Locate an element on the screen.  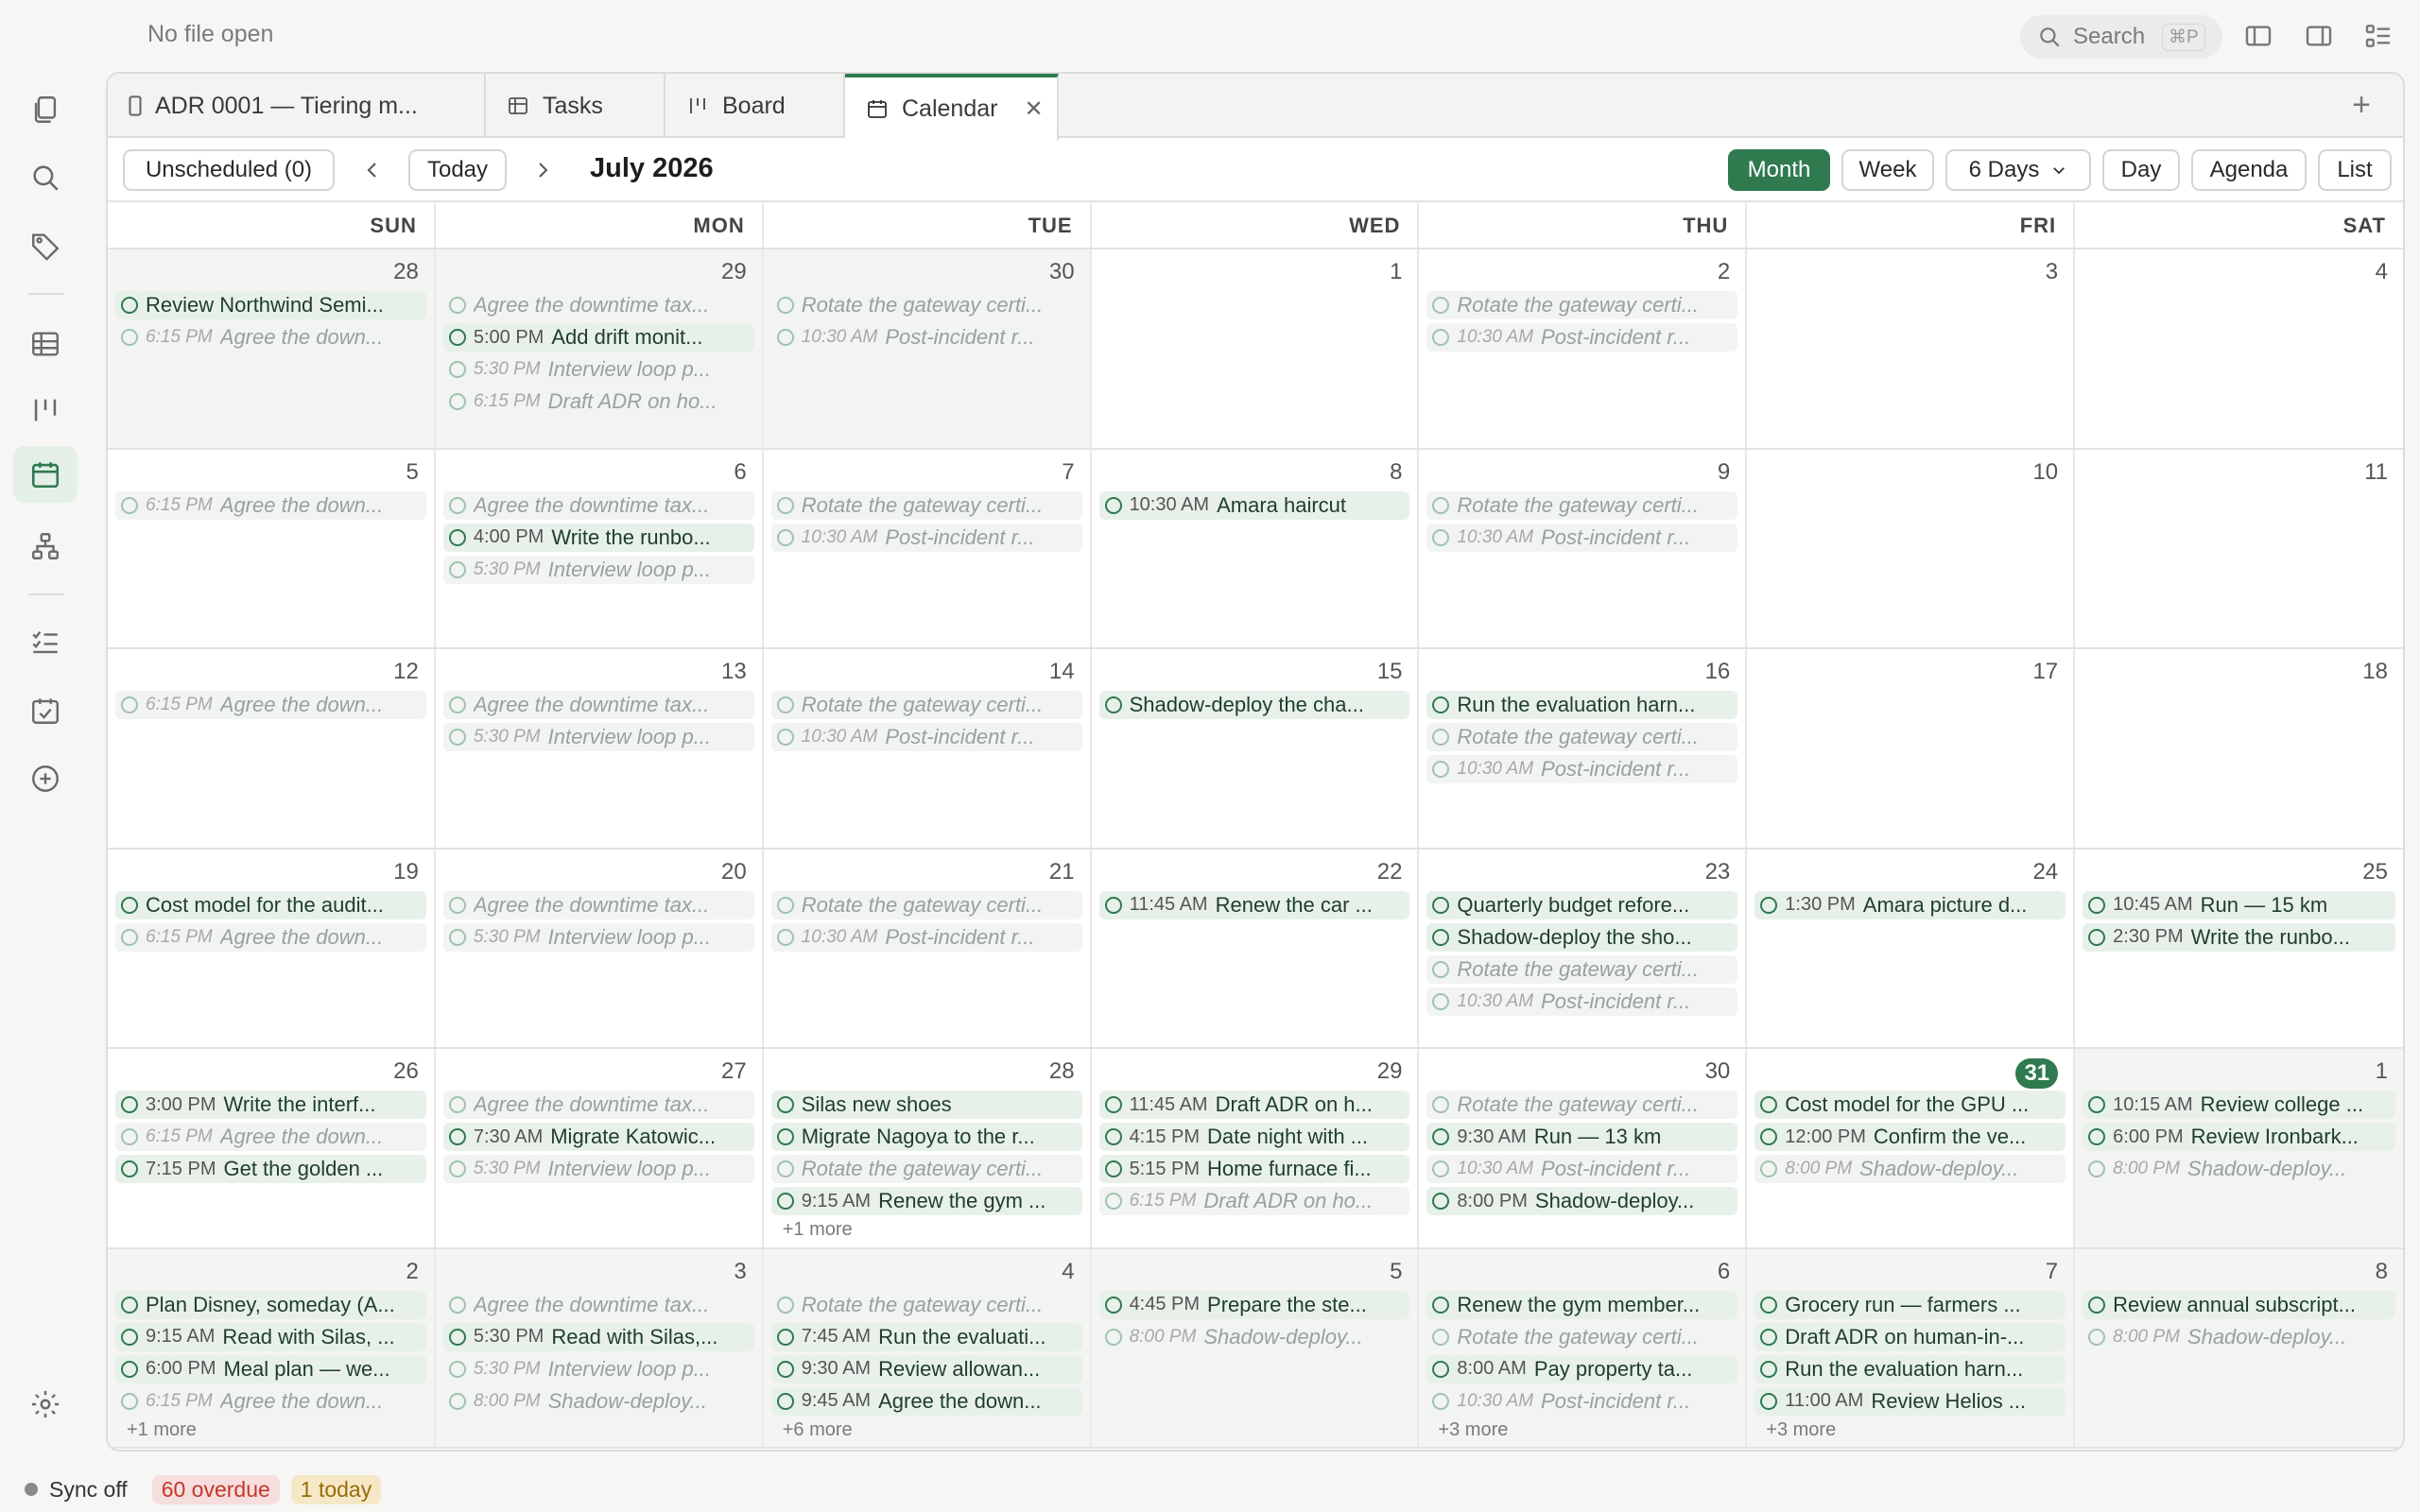
tab-calendar: Calendar ✕ is located at coordinates (952, 107).